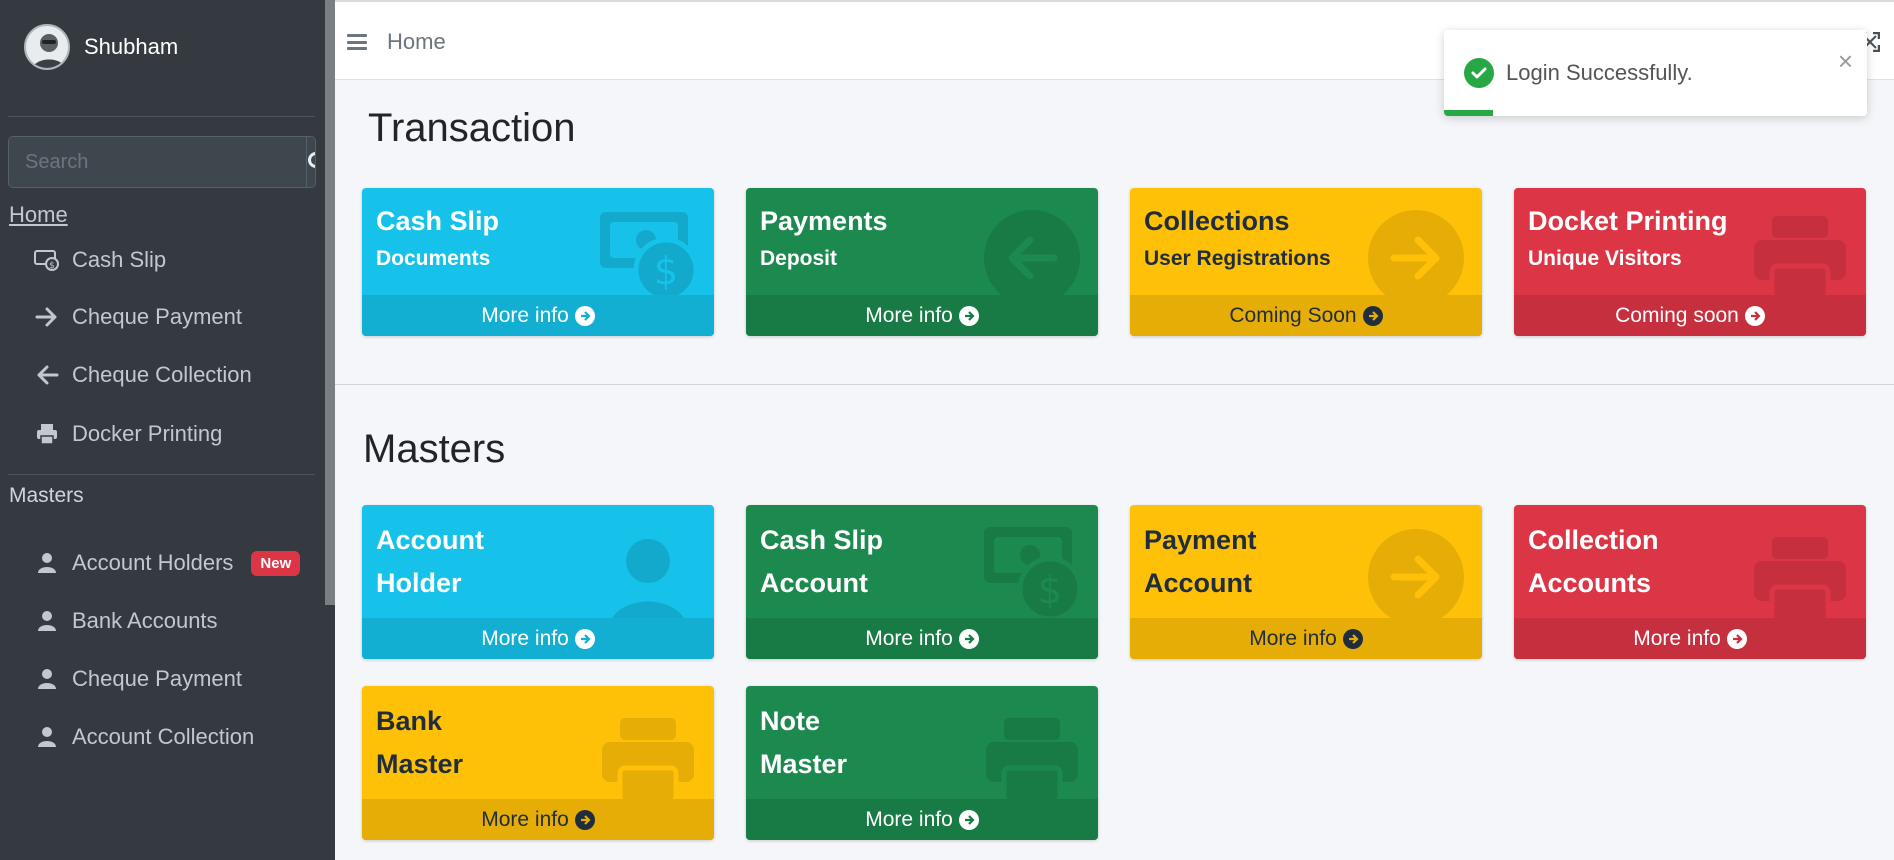 Image resolution: width=1894 pixels, height=860 pixels. I want to click on search-icon, so click(311, 160).